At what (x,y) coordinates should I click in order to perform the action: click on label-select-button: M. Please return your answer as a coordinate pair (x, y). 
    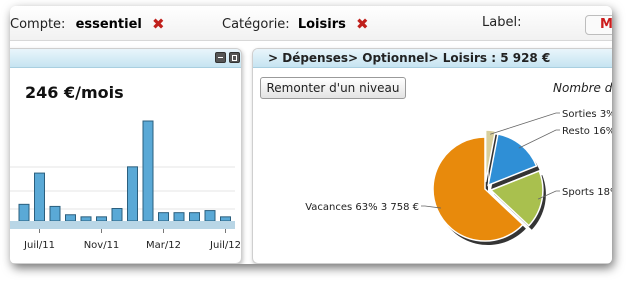
    Looking at the image, I should click on (598, 25).